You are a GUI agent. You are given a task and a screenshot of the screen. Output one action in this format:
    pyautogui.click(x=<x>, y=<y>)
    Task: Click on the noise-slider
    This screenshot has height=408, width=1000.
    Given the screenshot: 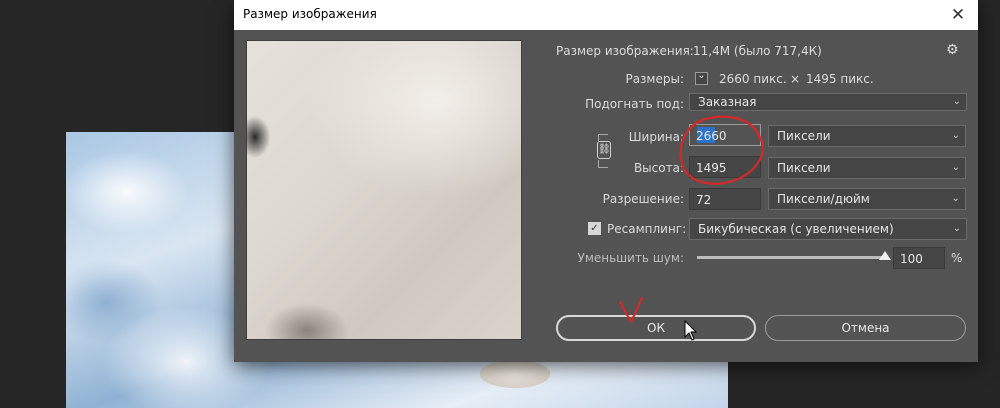 What is the action you would take?
    pyautogui.click(x=794, y=255)
    